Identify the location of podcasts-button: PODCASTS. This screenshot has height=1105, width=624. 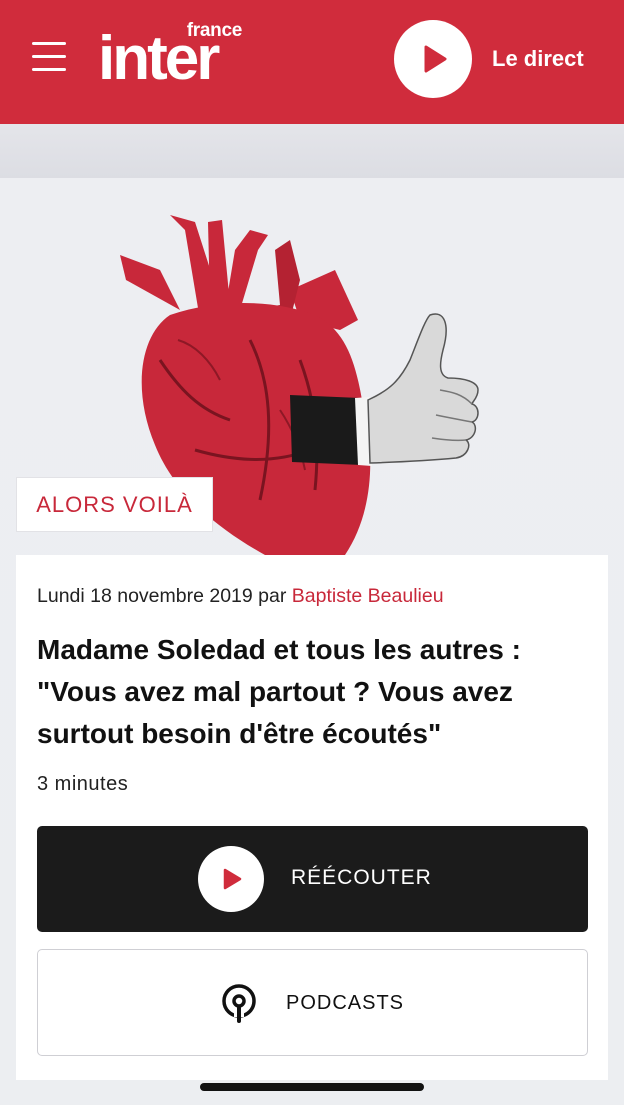
(312, 1002).